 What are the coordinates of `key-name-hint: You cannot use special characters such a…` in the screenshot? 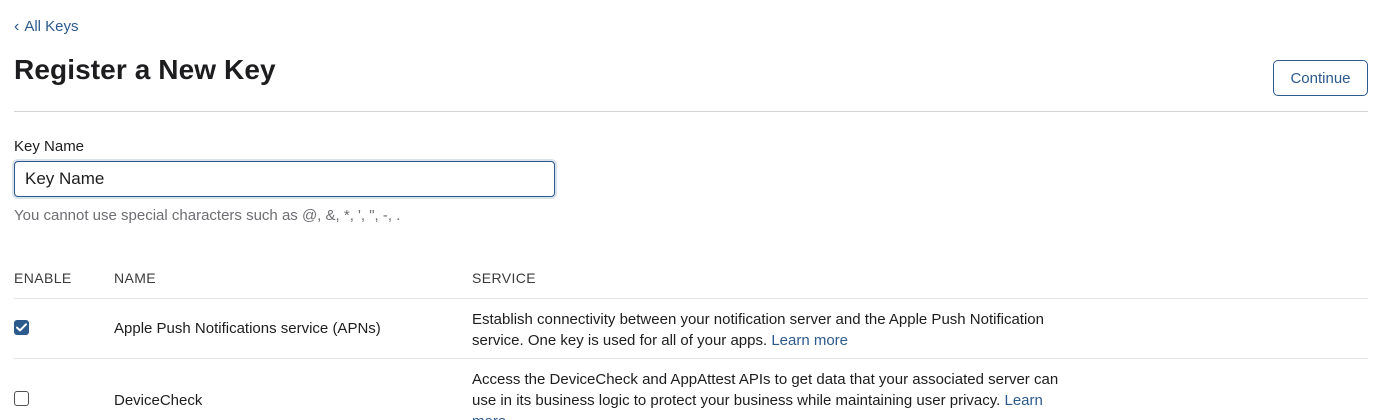 It's located at (207, 215).